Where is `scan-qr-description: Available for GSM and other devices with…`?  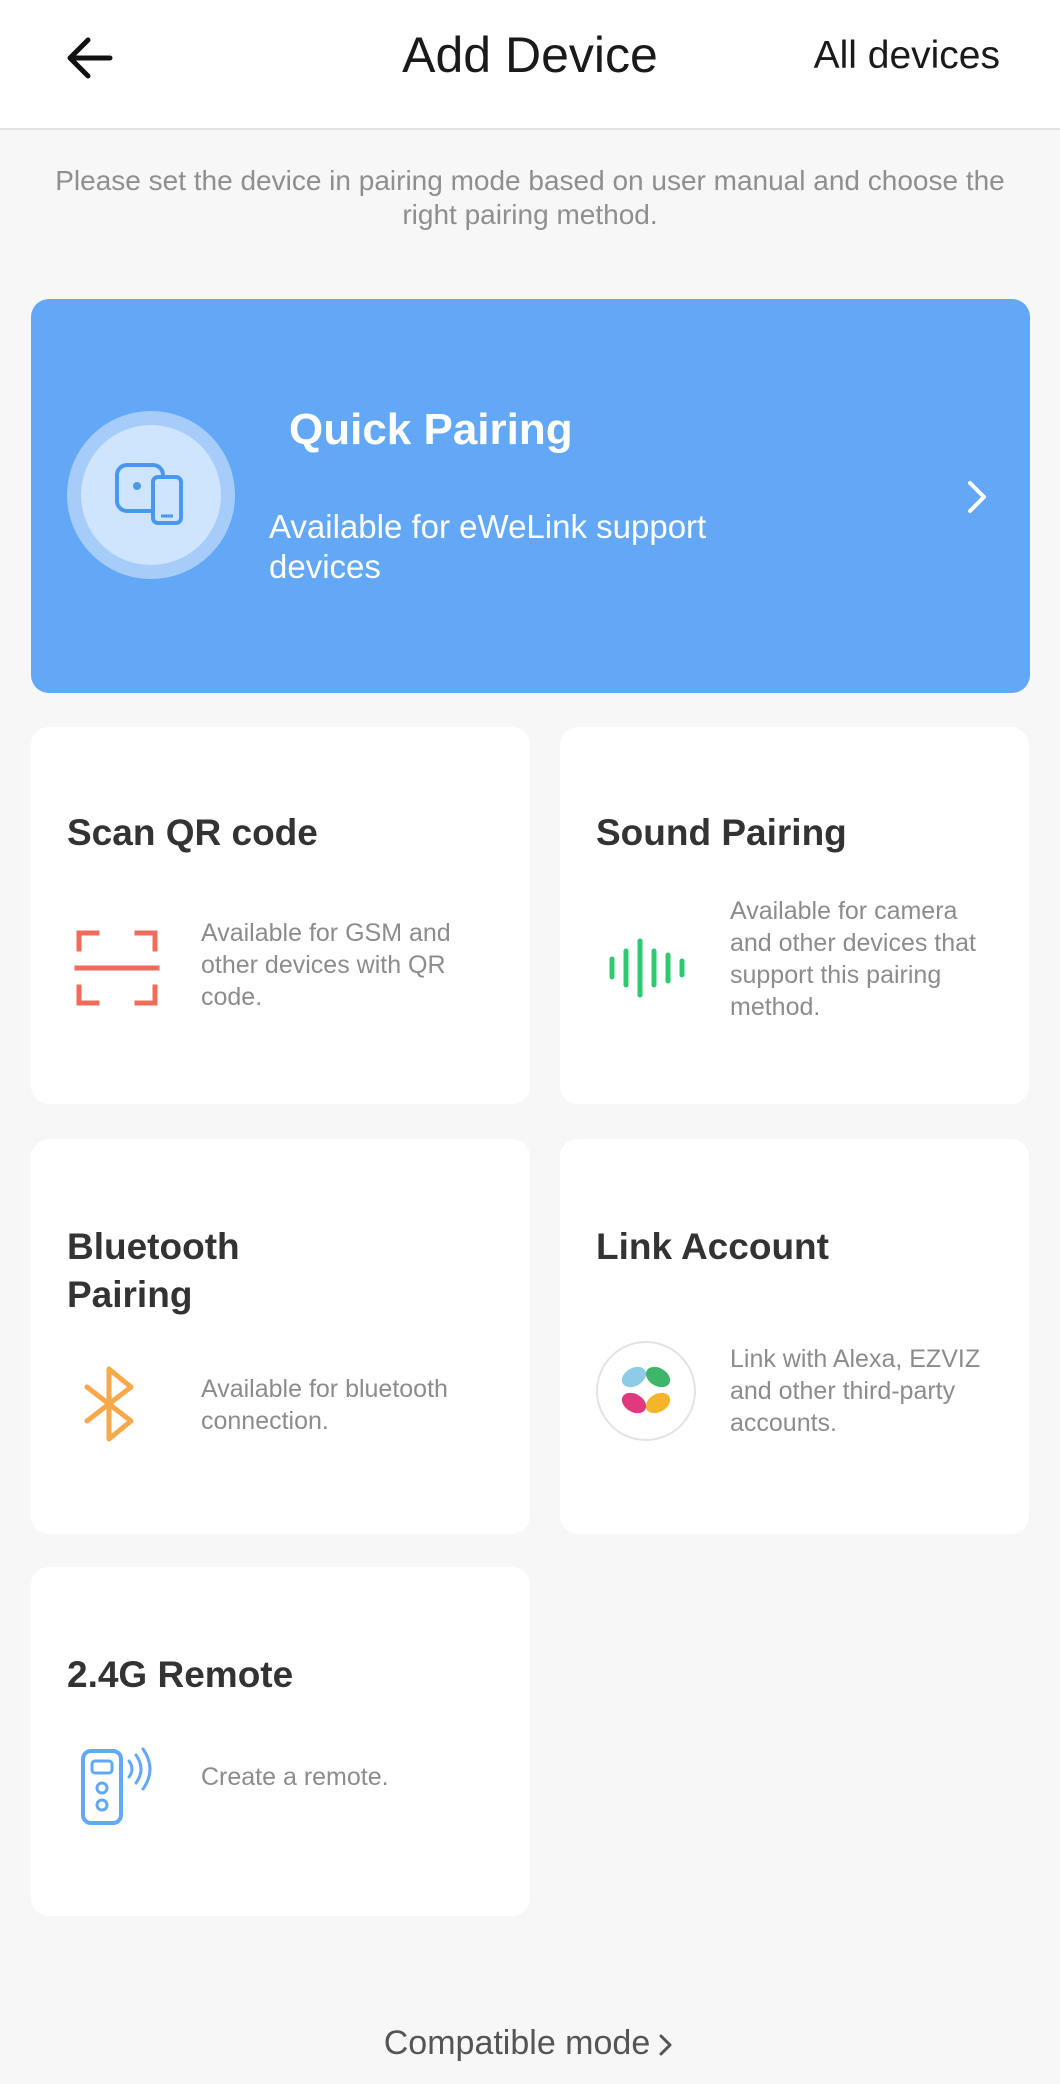
scan-qr-description: Available for GSM and other devices with… is located at coordinates (326, 965).